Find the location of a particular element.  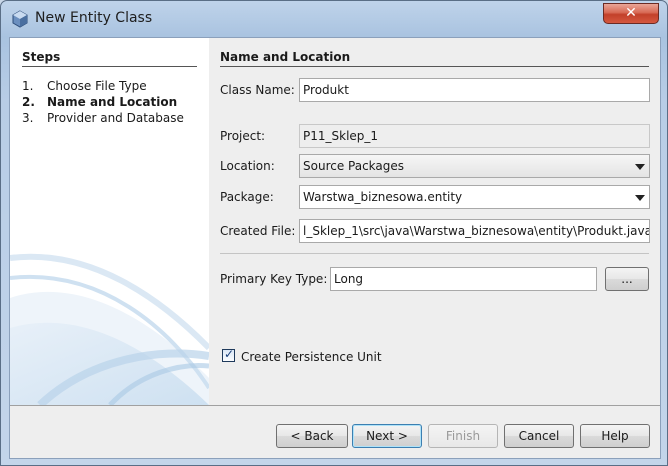

step-choose-file-type: 1. Choose File Type is located at coordinates (84, 86).